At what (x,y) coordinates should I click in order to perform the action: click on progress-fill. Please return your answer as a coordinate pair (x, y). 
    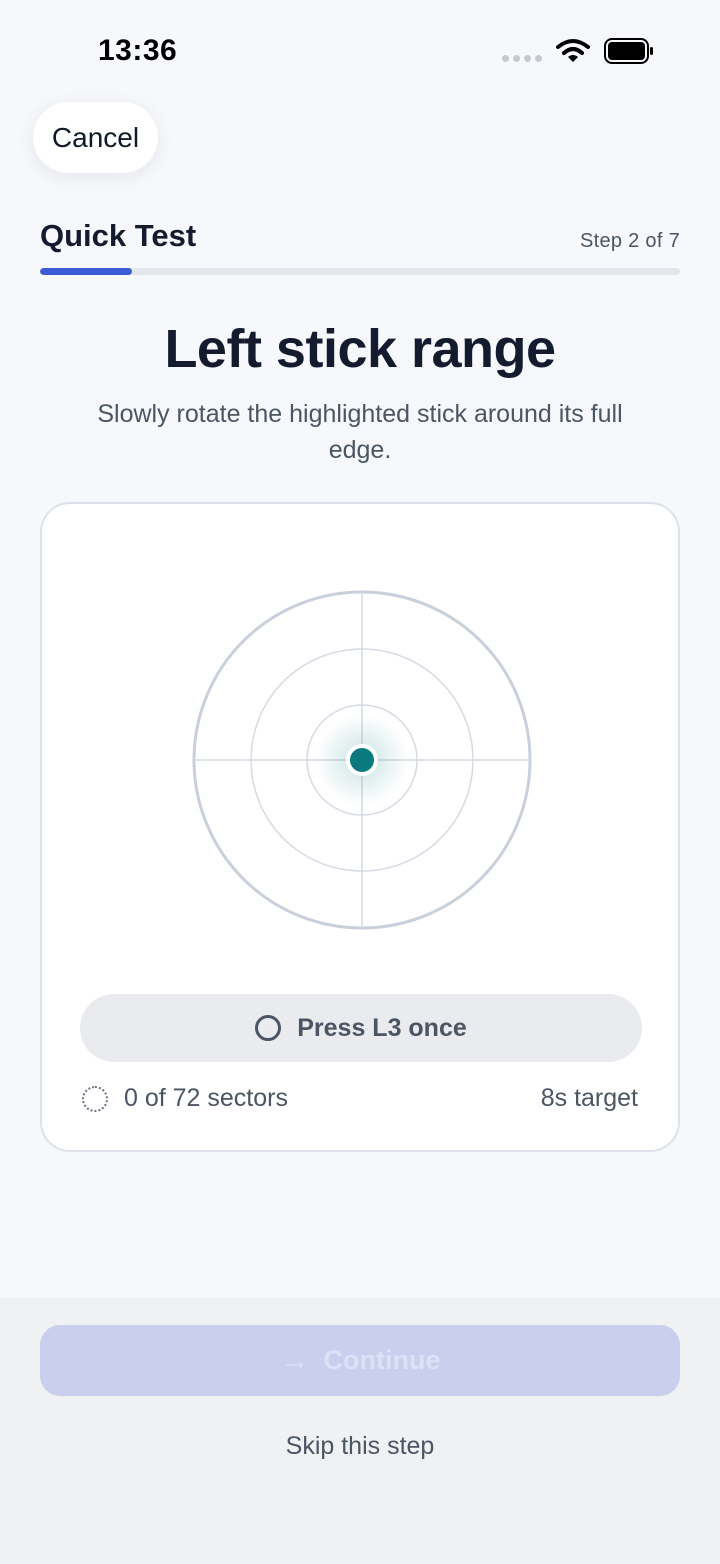
    Looking at the image, I should click on (86, 271).